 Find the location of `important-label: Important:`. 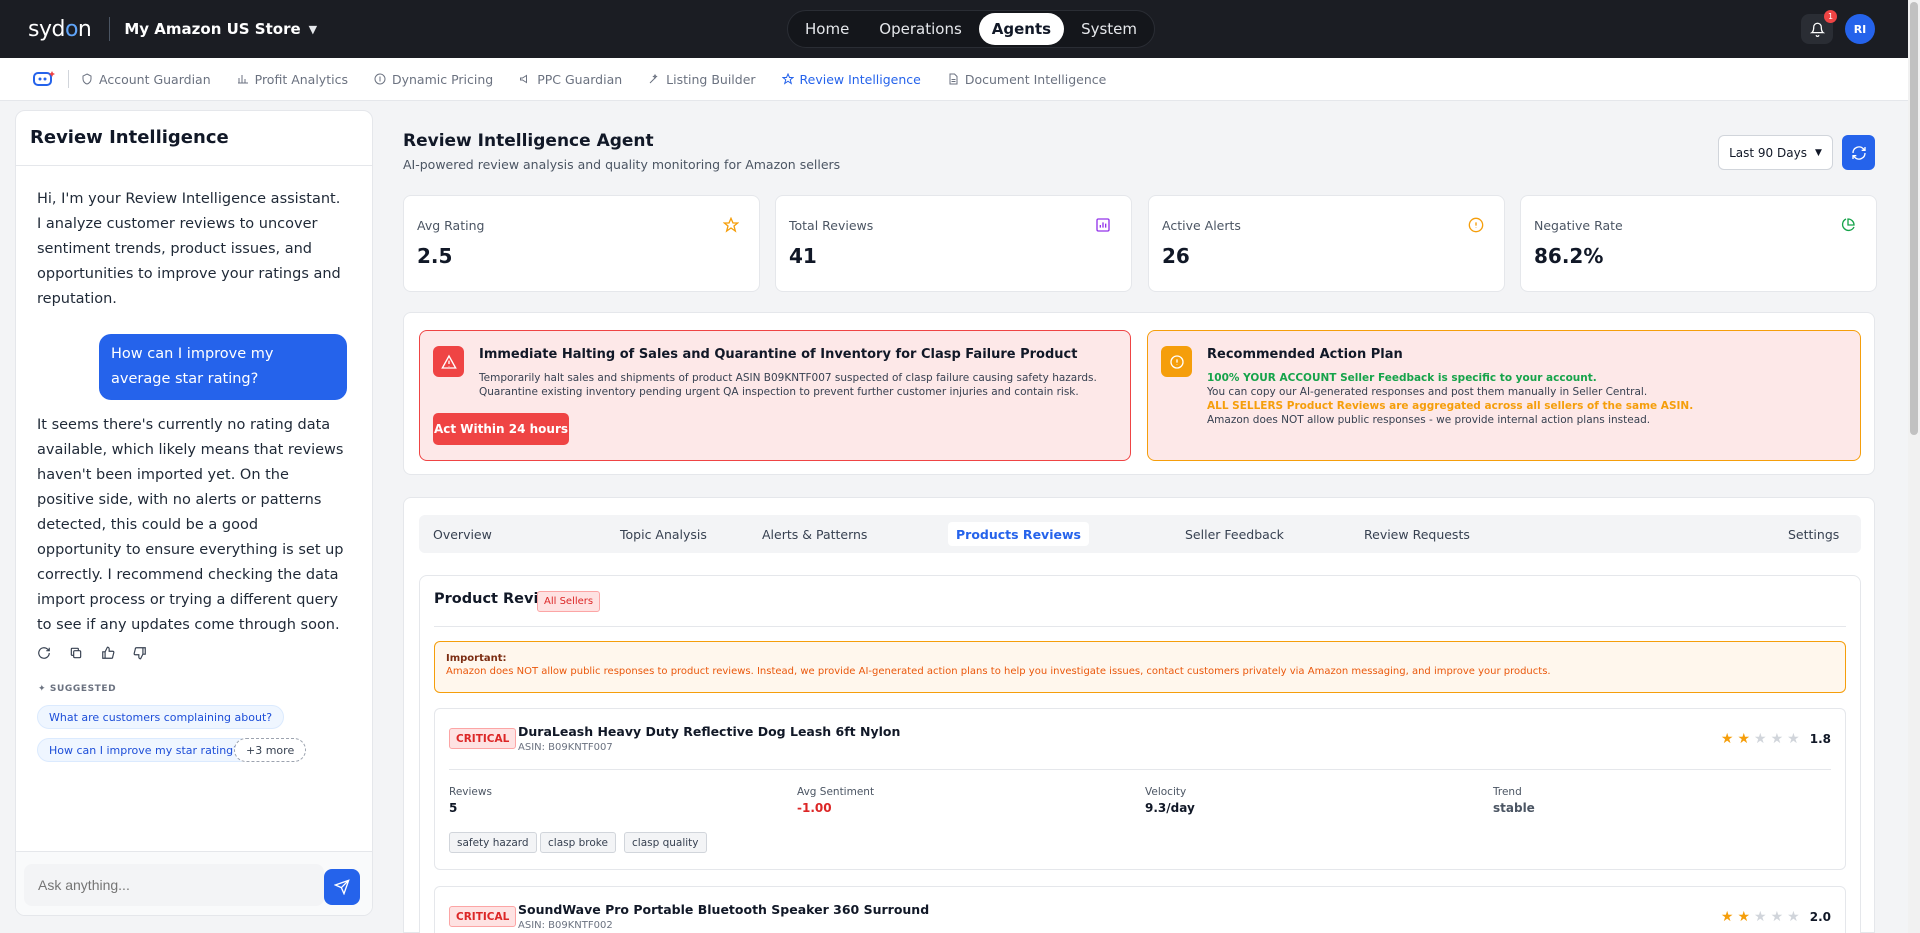

important-label: Important: is located at coordinates (476, 658).